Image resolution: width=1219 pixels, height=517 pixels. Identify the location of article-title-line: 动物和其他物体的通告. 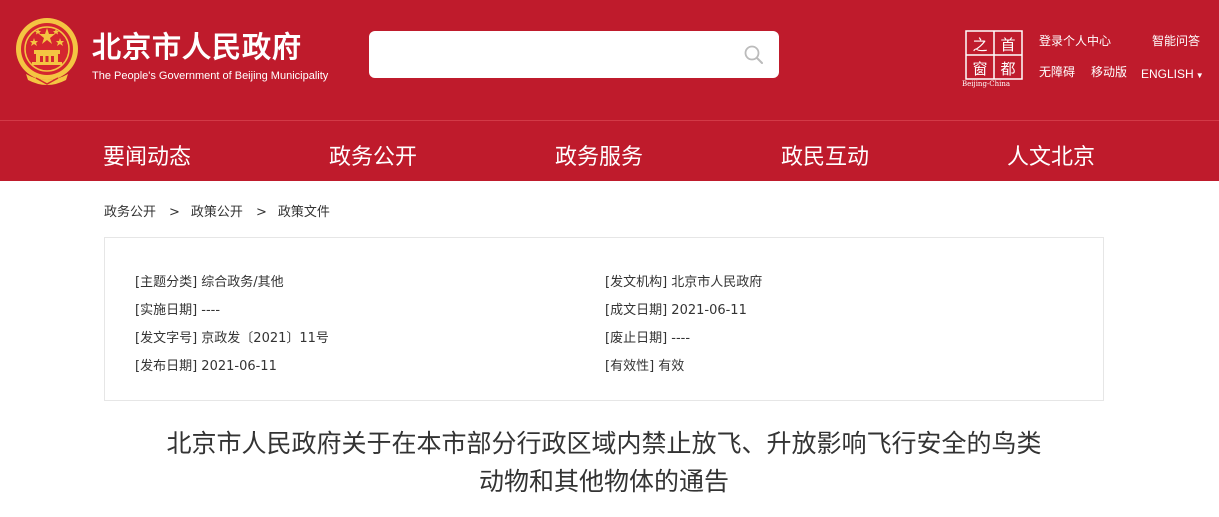
(603, 481).